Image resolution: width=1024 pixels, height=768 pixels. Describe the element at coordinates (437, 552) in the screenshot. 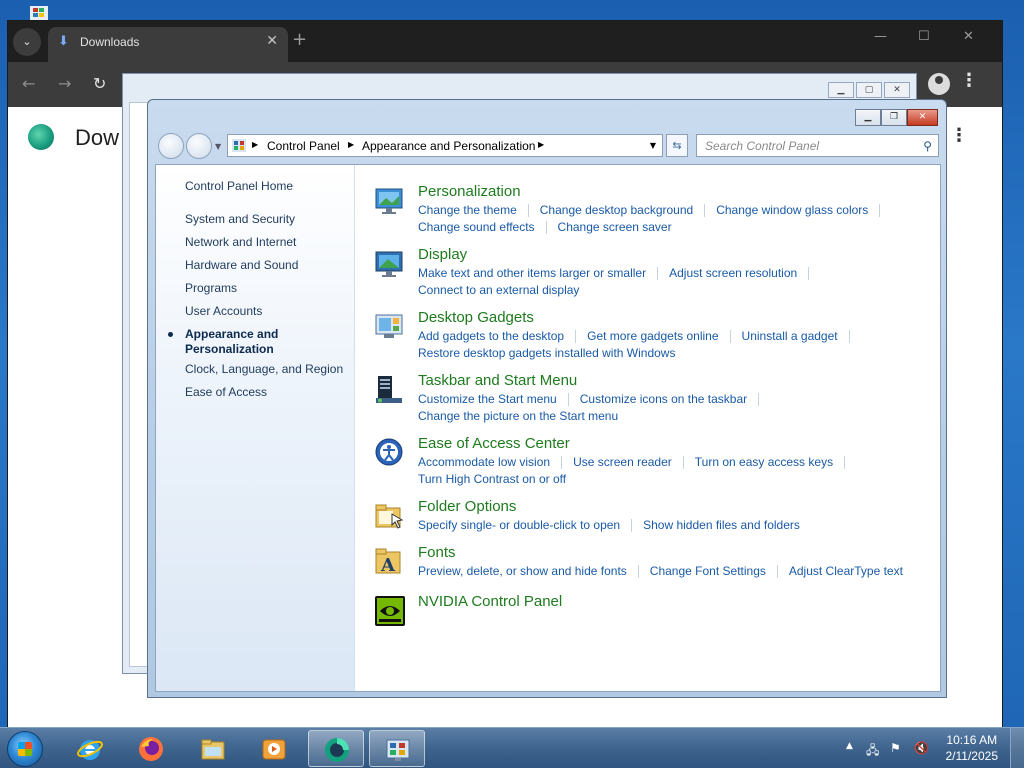

I see `category-title: Fonts` at that location.